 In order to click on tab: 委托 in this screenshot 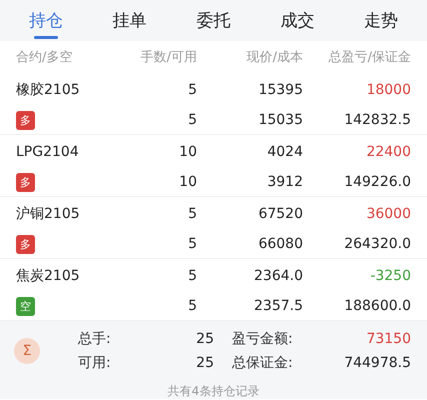, I will do `click(214, 20)`.